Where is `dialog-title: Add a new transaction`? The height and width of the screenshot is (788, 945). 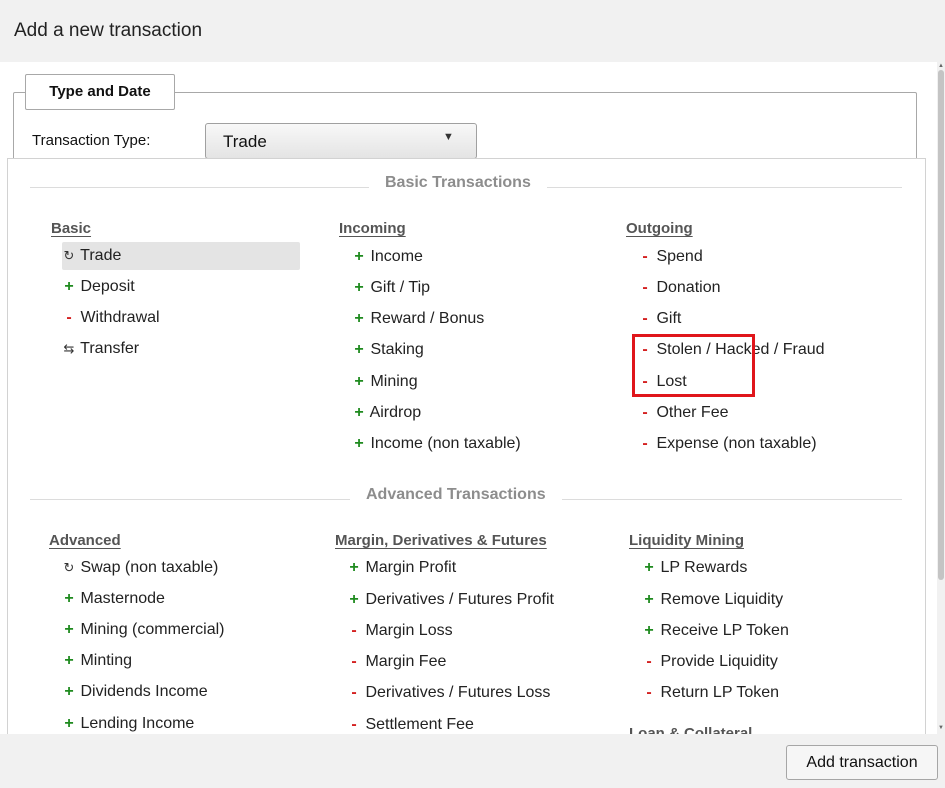 dialog-title: Add a new transaction is located at coordinates (108, 30).